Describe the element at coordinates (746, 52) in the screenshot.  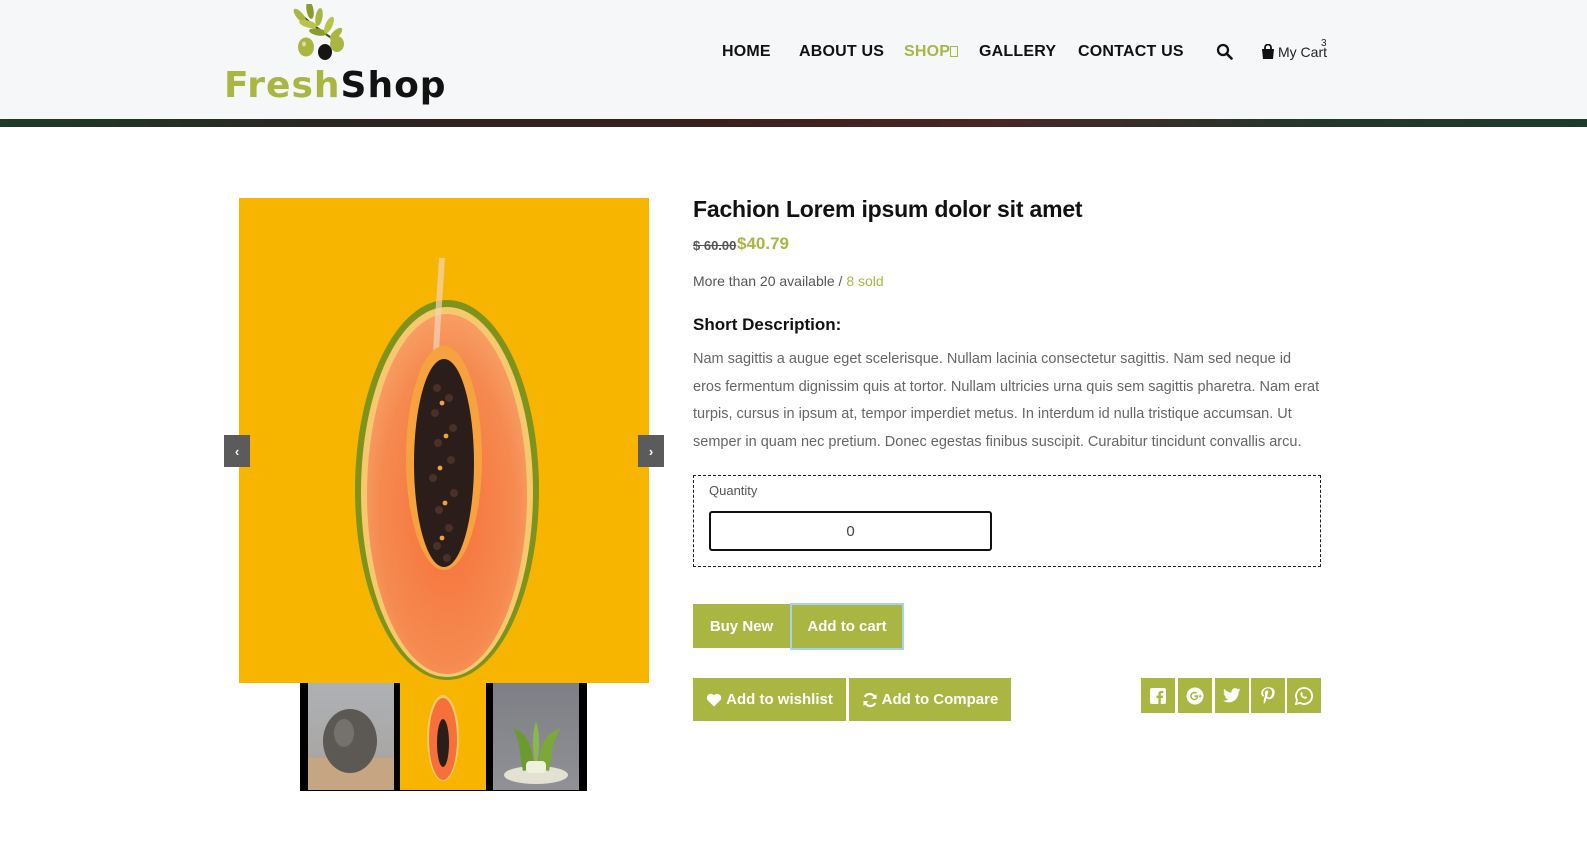
I see `nav-home: HOME` at that location.